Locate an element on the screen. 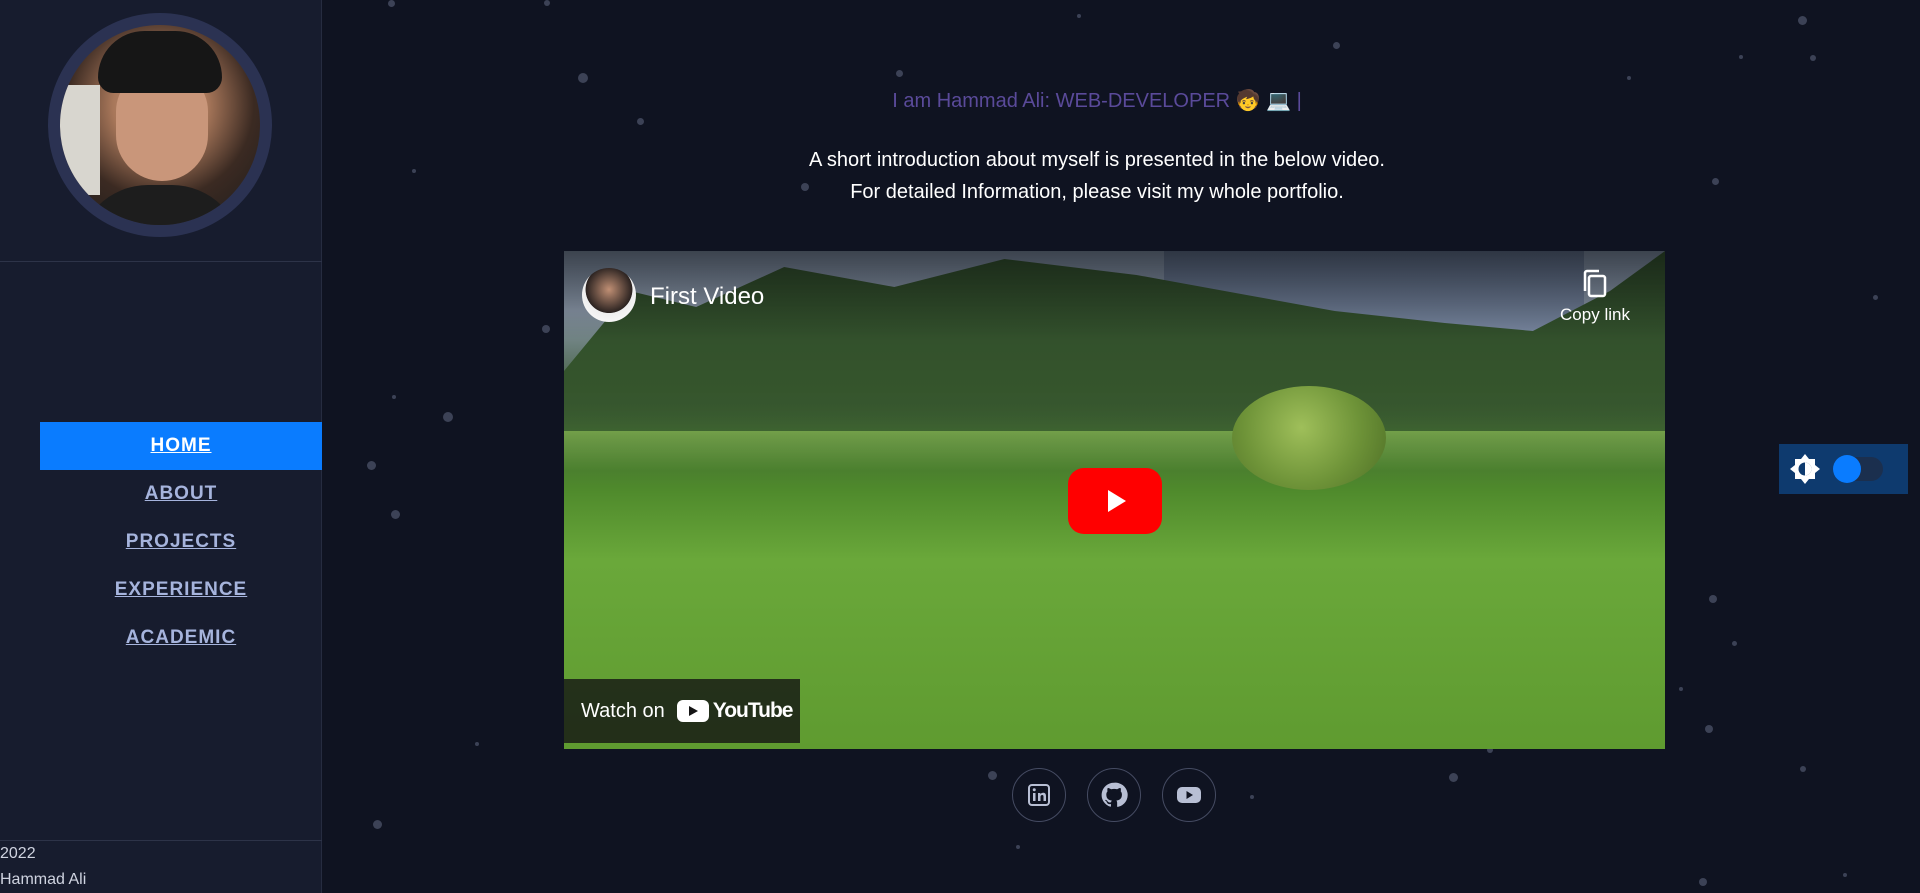 The image size is (1920, 893). video-title: First Video is located at coordinates (707, 297).